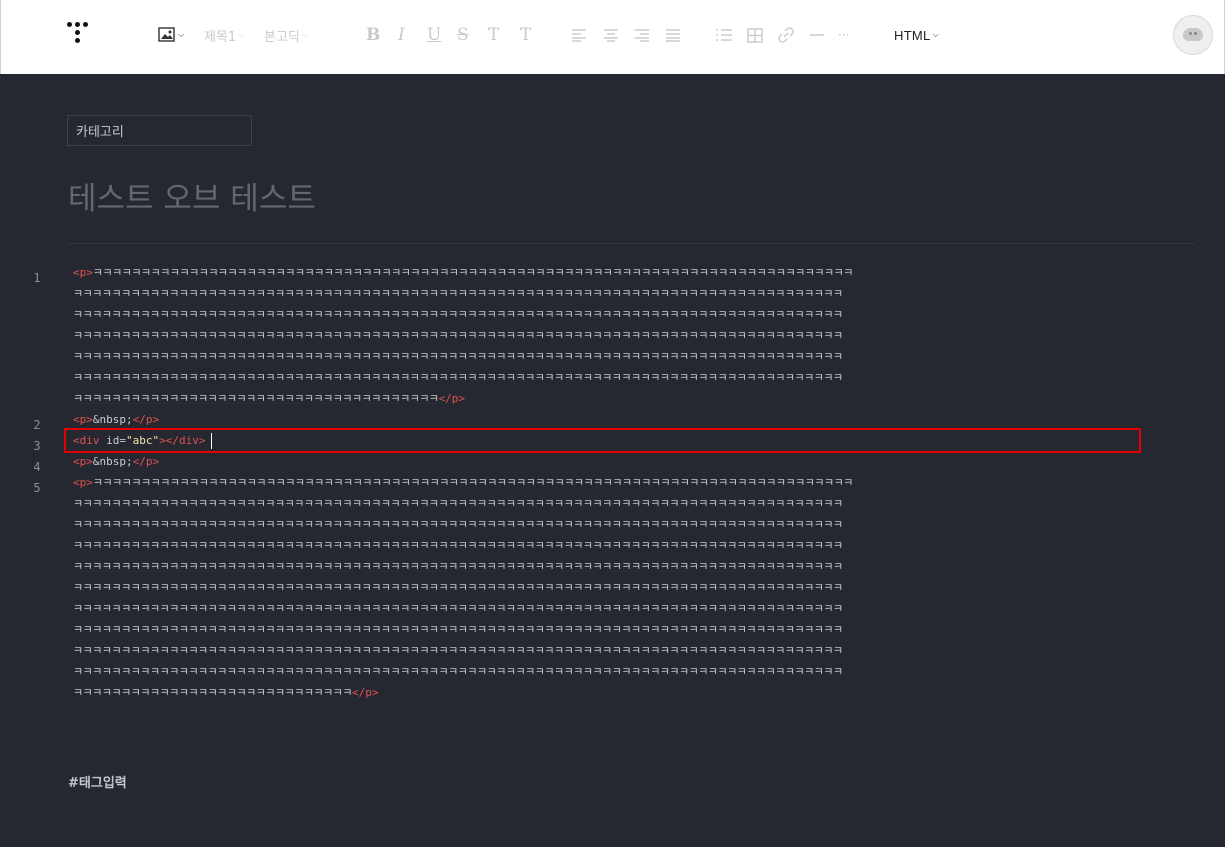 Image resolution: width=1225 pixels, height=847 pixels. Describe the element at coordinates (212, 692) in the screenshot. I see `filler-text: ㅋㅋㅋㅋㅋㅋㅋㅋㅋㅋㅋㅋㅋㅋㅋㅋㅋㅋㅋㅋㅋㅋㅋㅋㅋㅋㅋㅋㅋ` at that location.